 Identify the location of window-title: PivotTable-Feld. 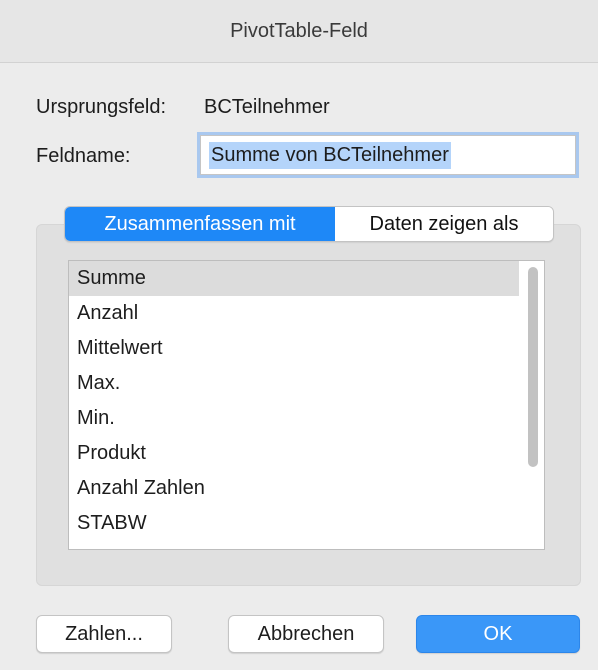
(299, 30).